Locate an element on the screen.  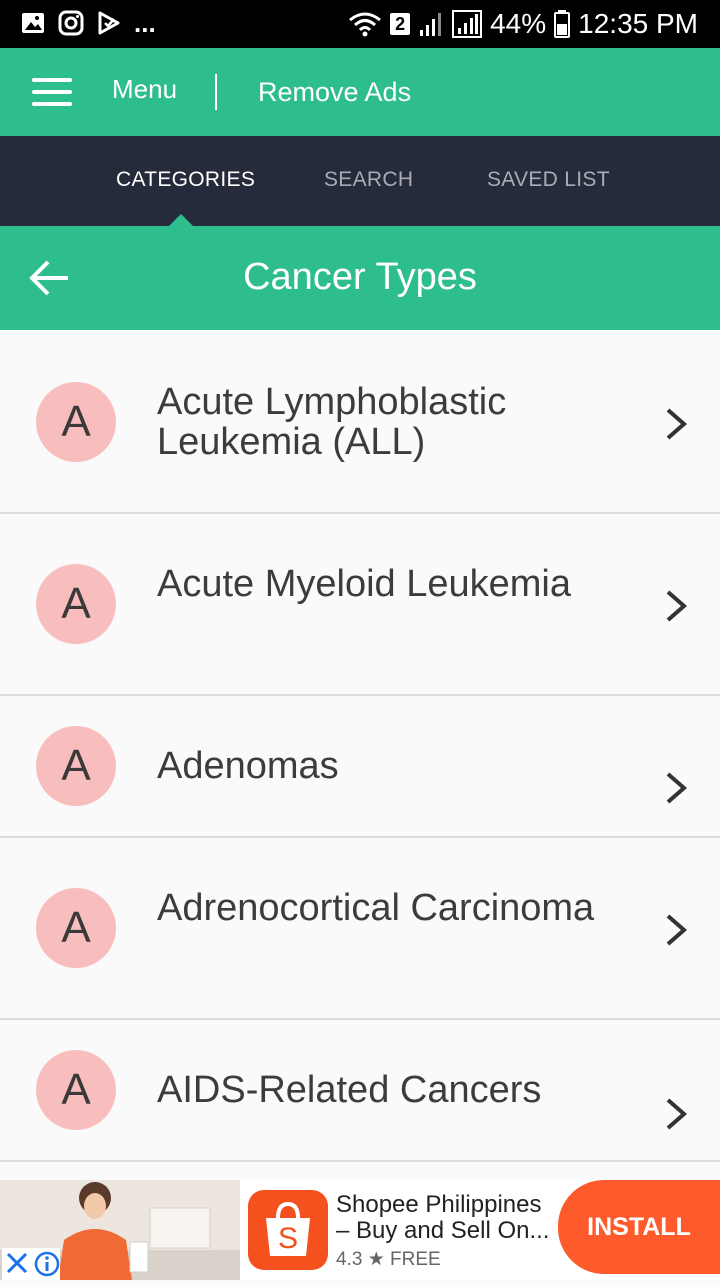
sim-badge: 2 is located at coordinates (400, 24).